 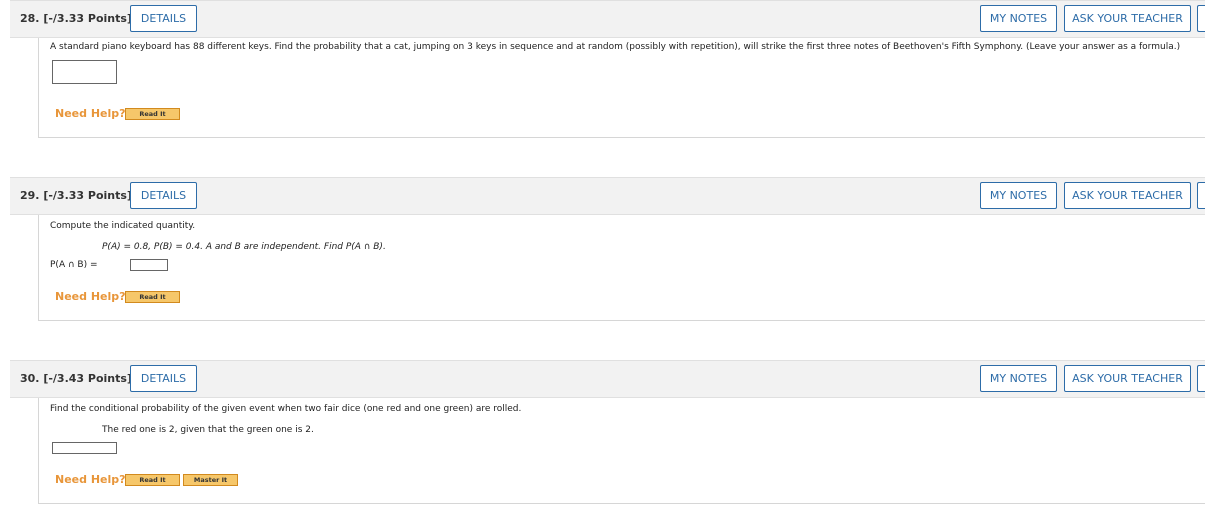 What do you see at coordinates (210, 480) in the screenshot?
I see `master-it-button: Master It` at bounding box center [210, 480].